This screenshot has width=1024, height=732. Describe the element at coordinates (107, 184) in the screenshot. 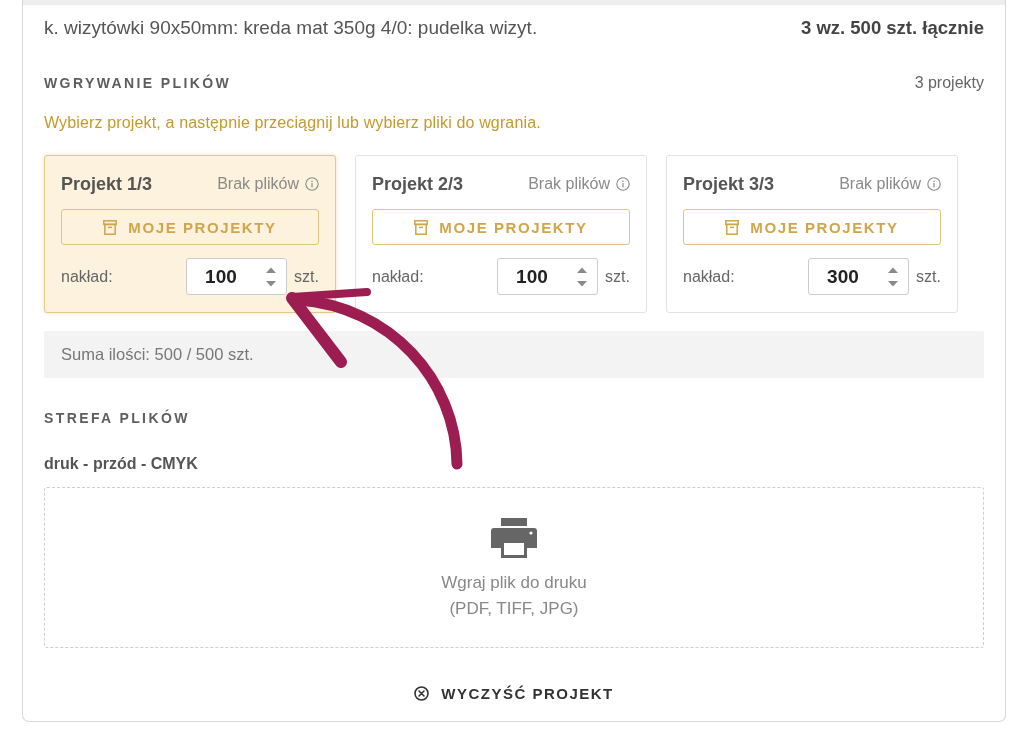

I see `project-title: Projekt 1/3` at that location.